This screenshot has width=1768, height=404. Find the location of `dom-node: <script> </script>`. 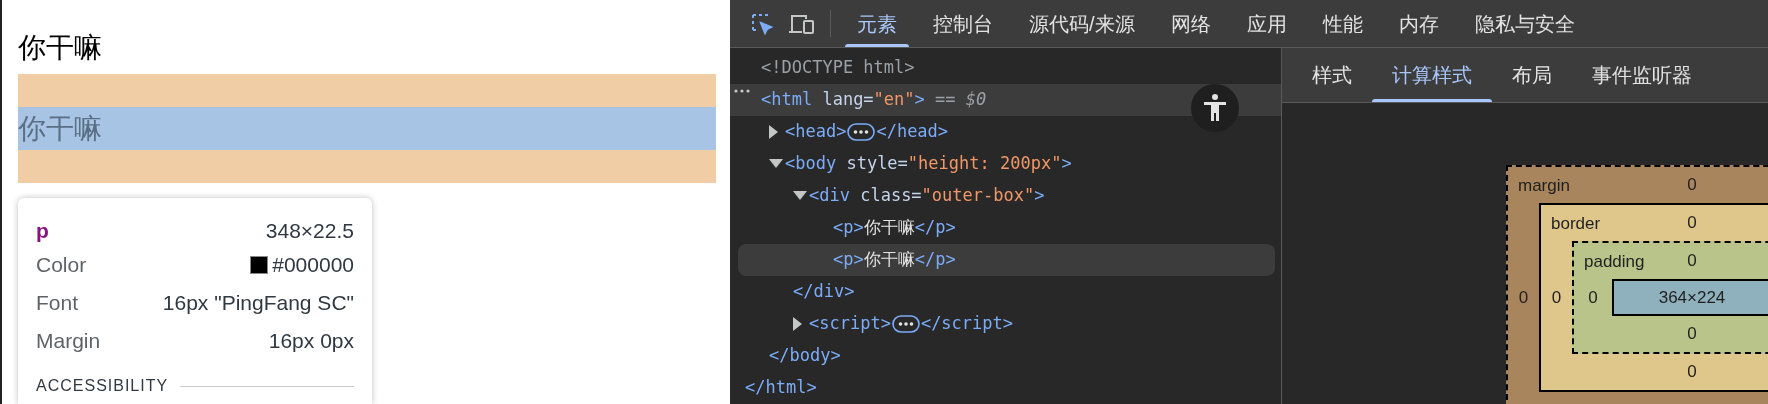

dom-node: <script> </script> is located at coordinates (911, 324).